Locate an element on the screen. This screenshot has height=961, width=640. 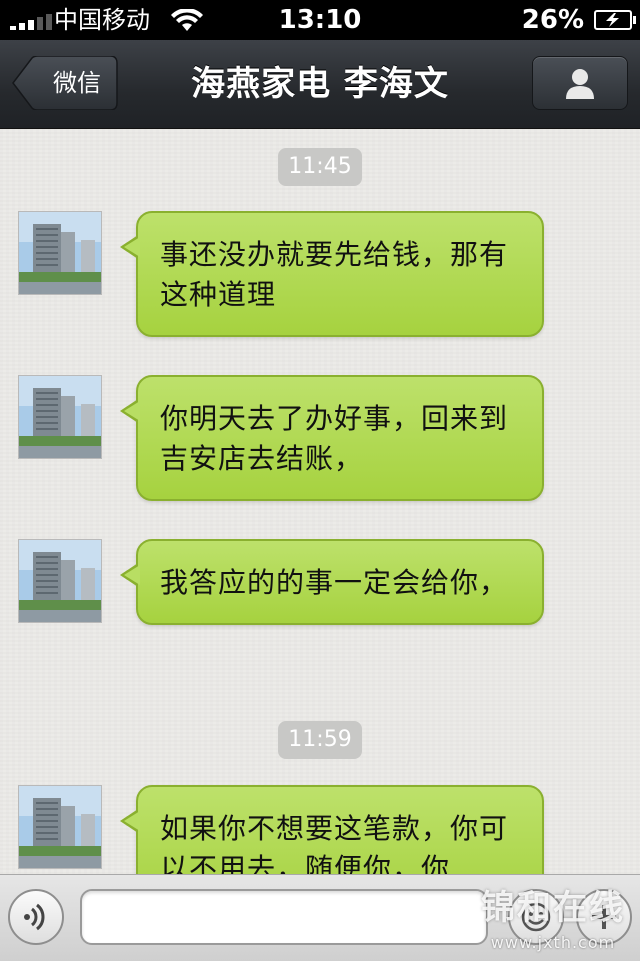
message-input is located at coordinates (284, 917).